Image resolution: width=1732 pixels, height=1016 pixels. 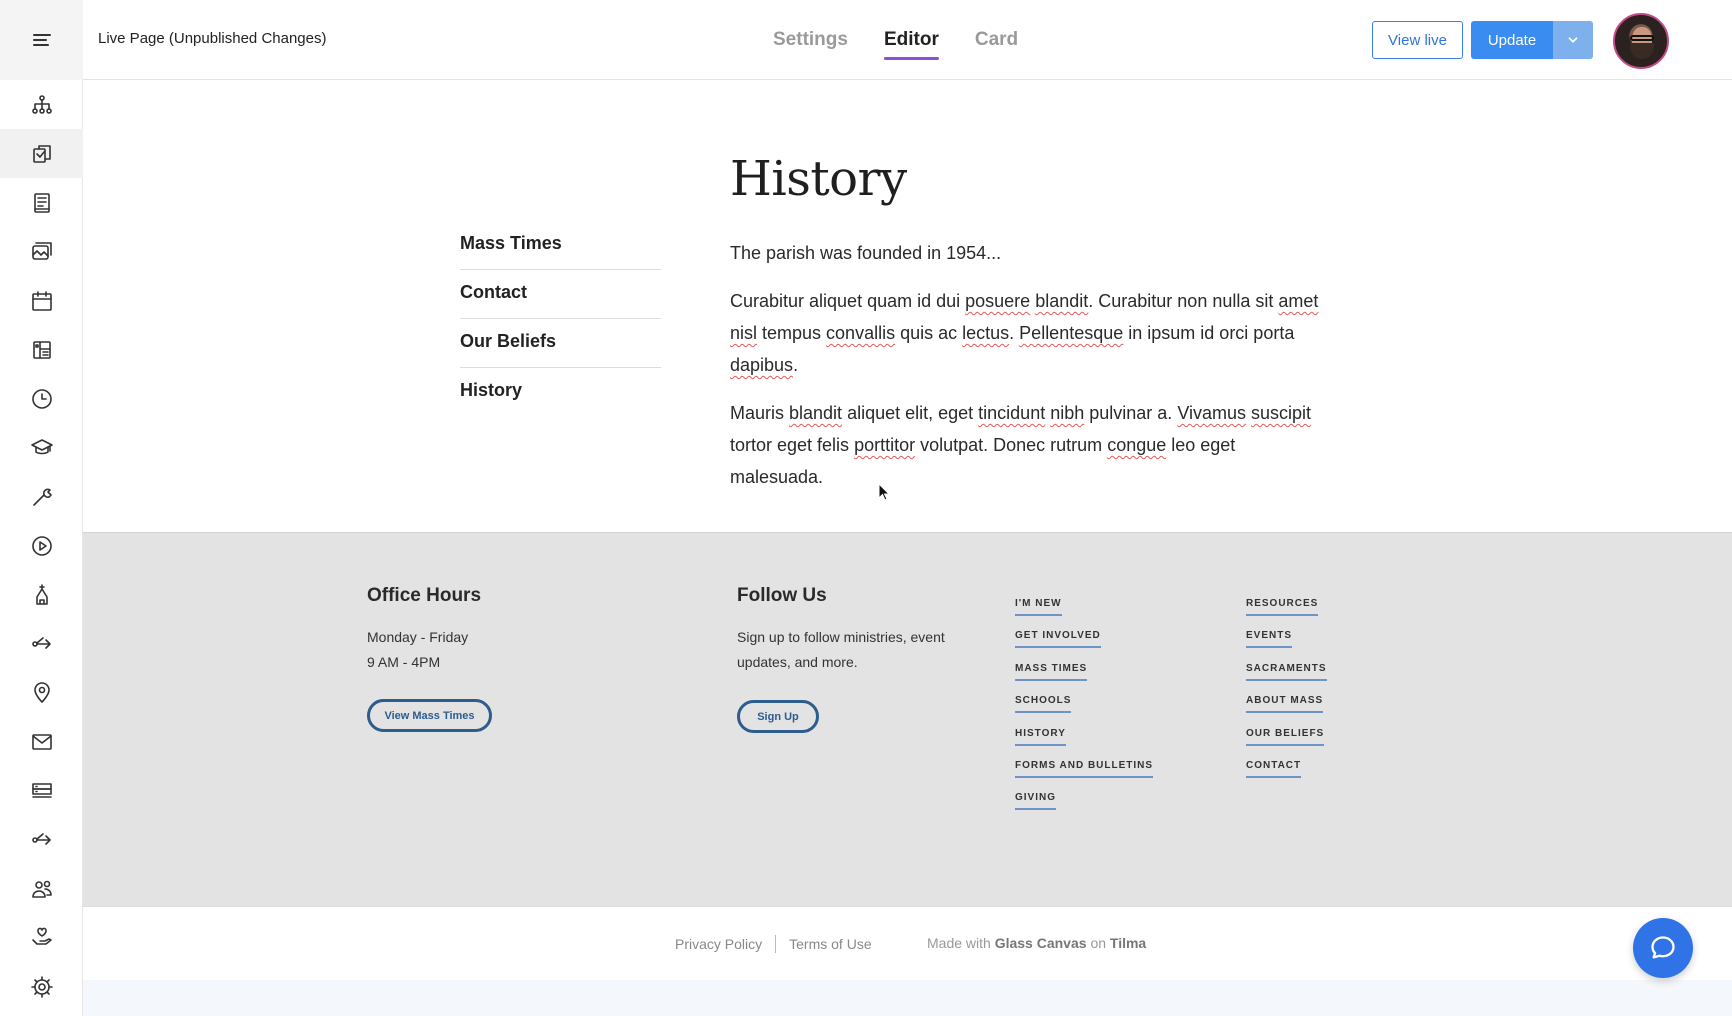 I want to click on footer-link-giving: GIVING, so click(x=1036, y=801).